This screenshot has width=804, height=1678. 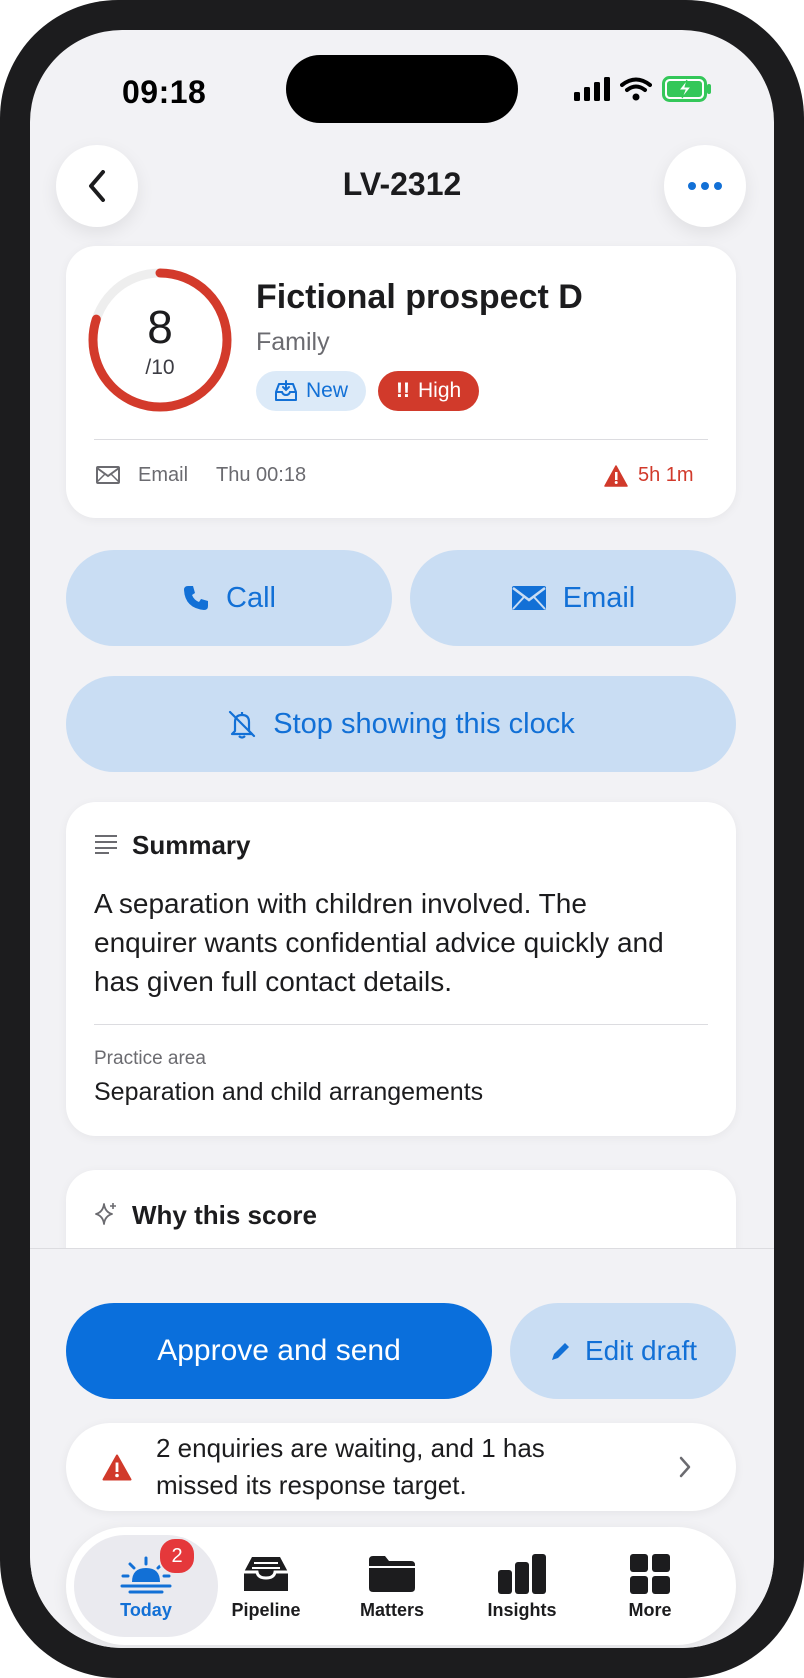 I want to click on approve-send-button: Approve and send, so click(x=279, y=1351).